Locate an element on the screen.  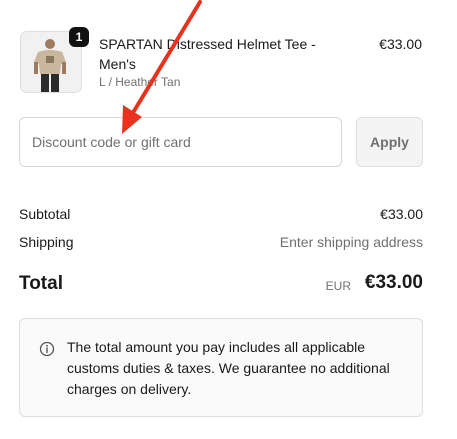
shipping-value: Enter shipping address is located at coordinates (351, 242).